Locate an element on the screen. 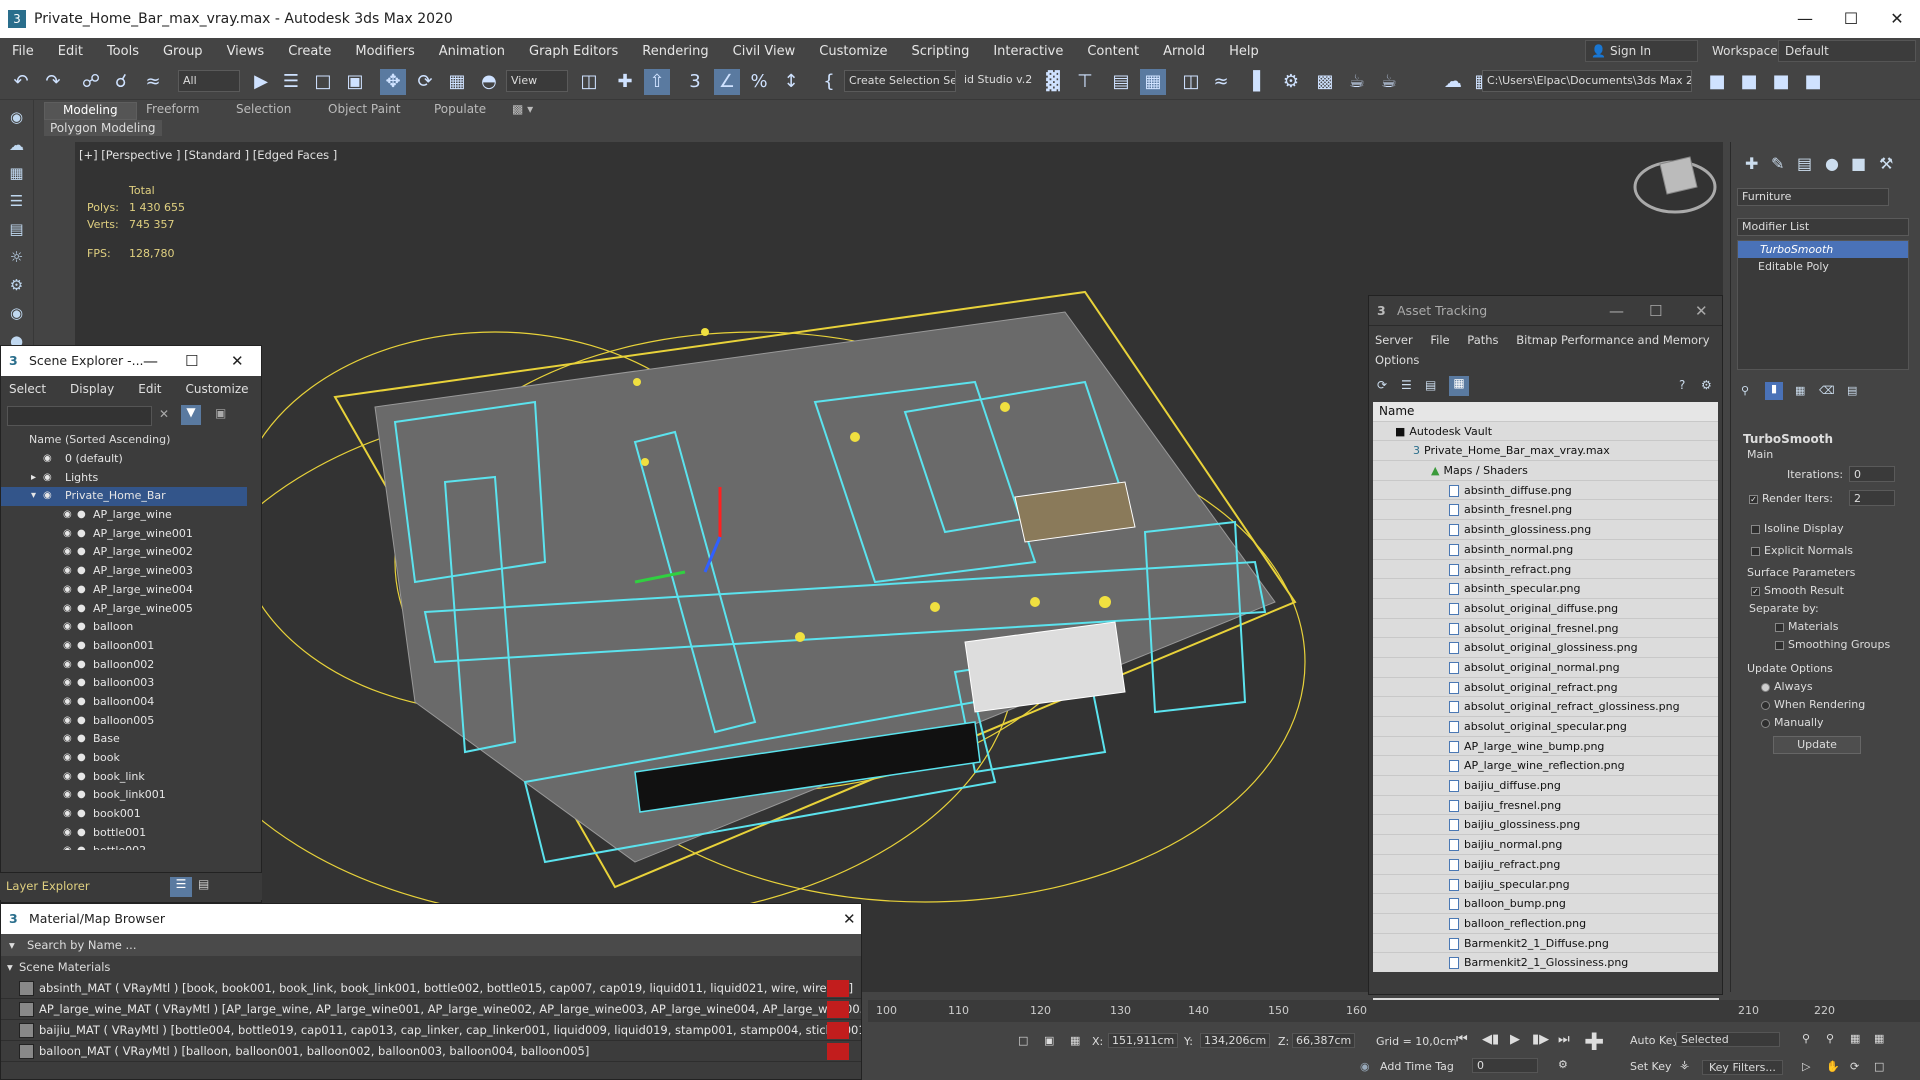  rendered-frame-icon: ▩ is located at coordinates (1325, 82).